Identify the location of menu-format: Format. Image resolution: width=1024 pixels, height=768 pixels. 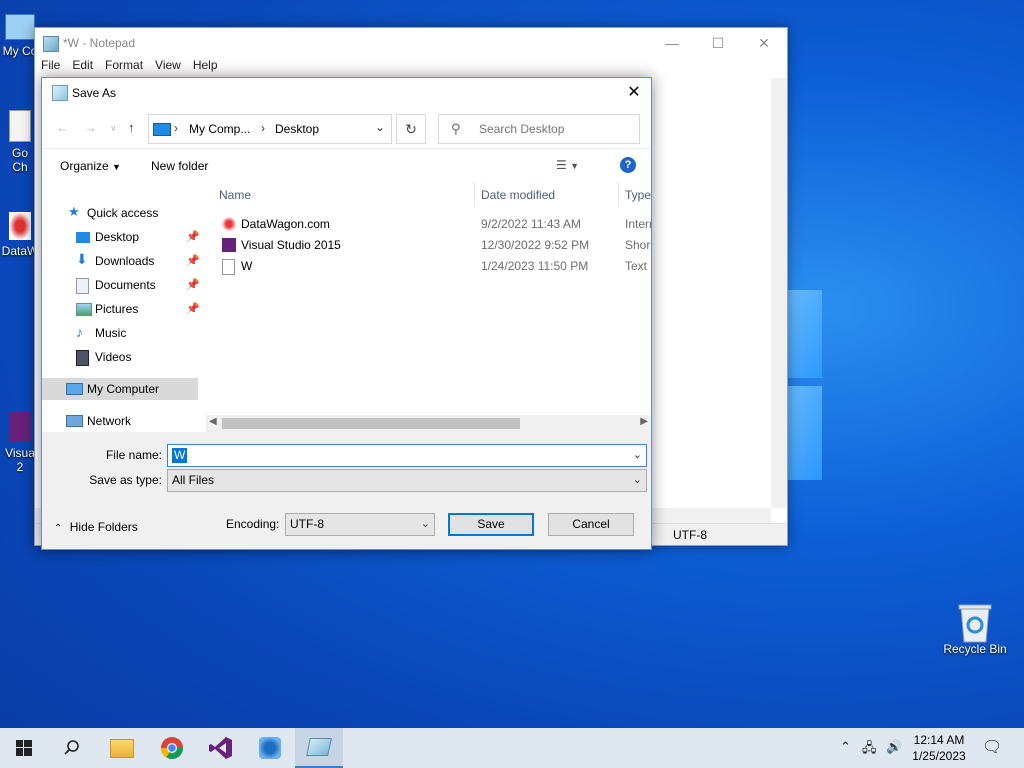
(127, 67).